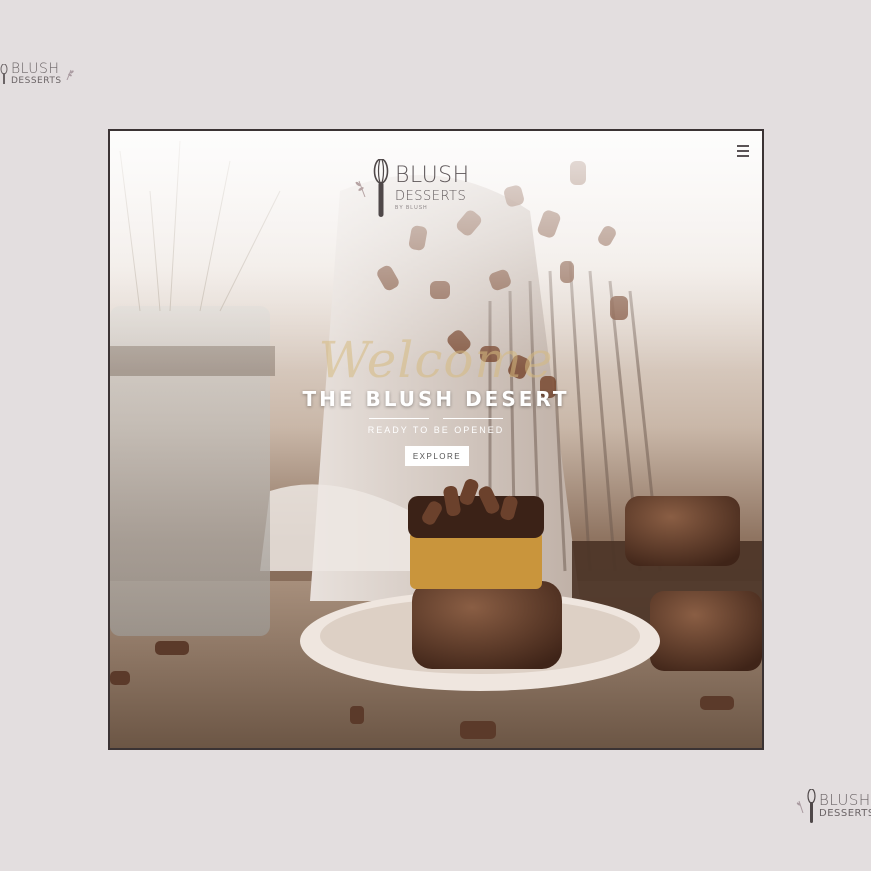  What do you see at coordinates (436, 360) in the screenshot?
I see `hero-script-word: Welcome` at bounding box center [436, 360].